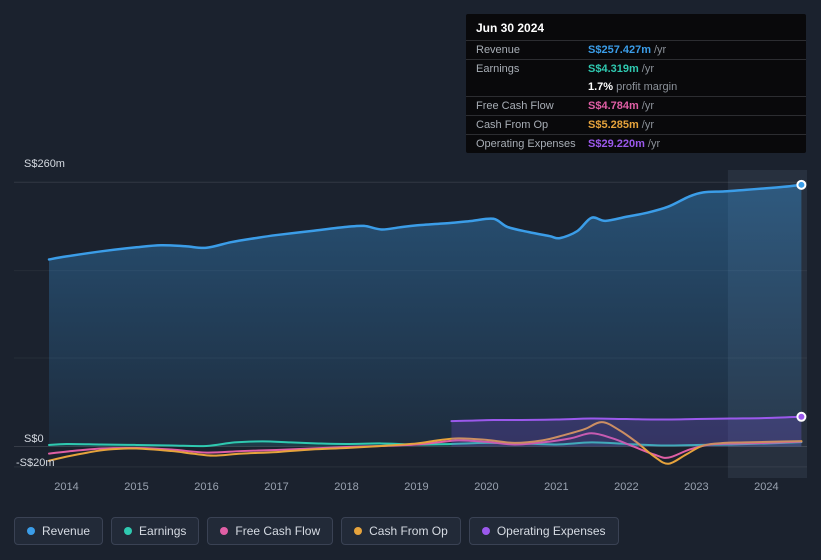 Image resolution: width=821 pixels, height=560 pixels. What do you see at coordinates (136, 487) in the screenshot?
I see `x-axis-tick-2015: 2015` at bounding box center [136, 487].